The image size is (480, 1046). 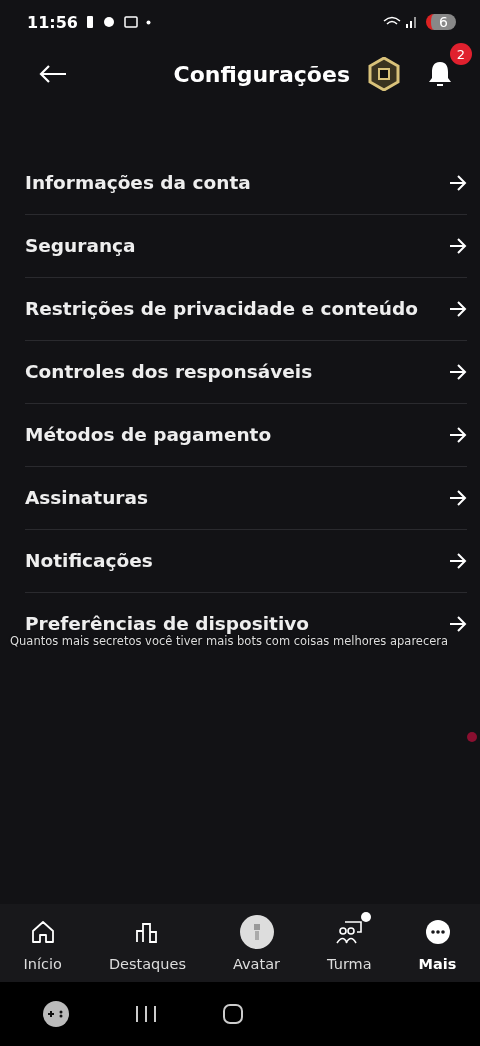 What do you see at coordinates (42, 932) in the screenshot?
I see `home-icon` at bounding box center [42, 932].